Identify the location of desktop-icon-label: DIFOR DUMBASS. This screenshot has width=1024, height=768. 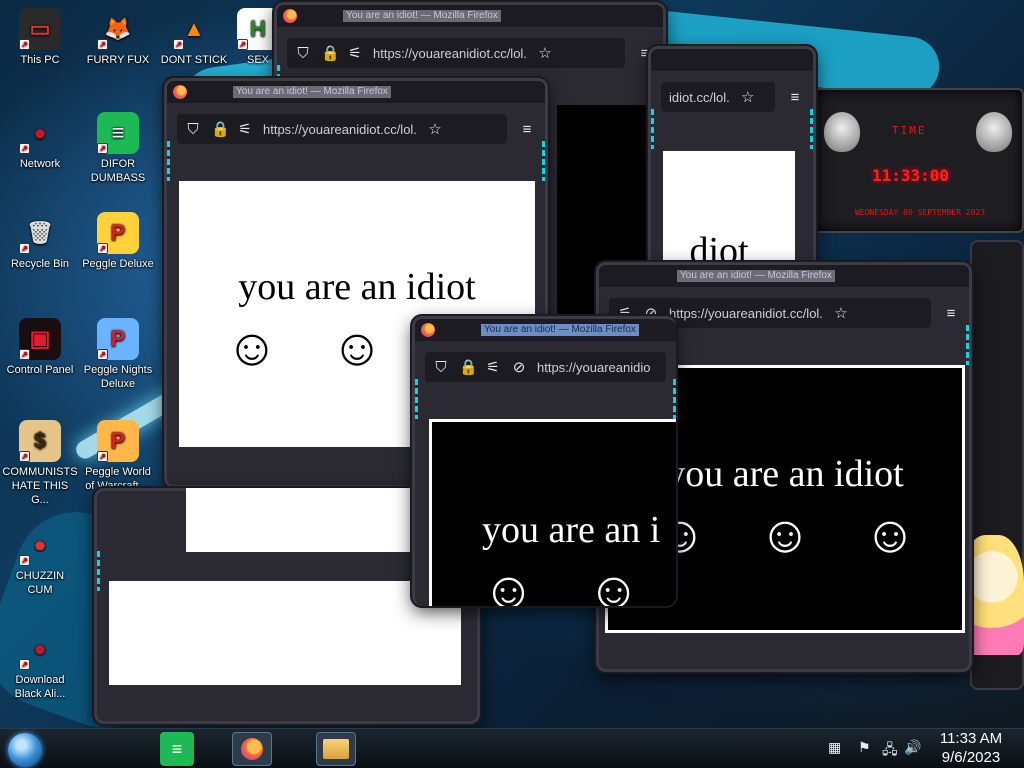
(118, 171).